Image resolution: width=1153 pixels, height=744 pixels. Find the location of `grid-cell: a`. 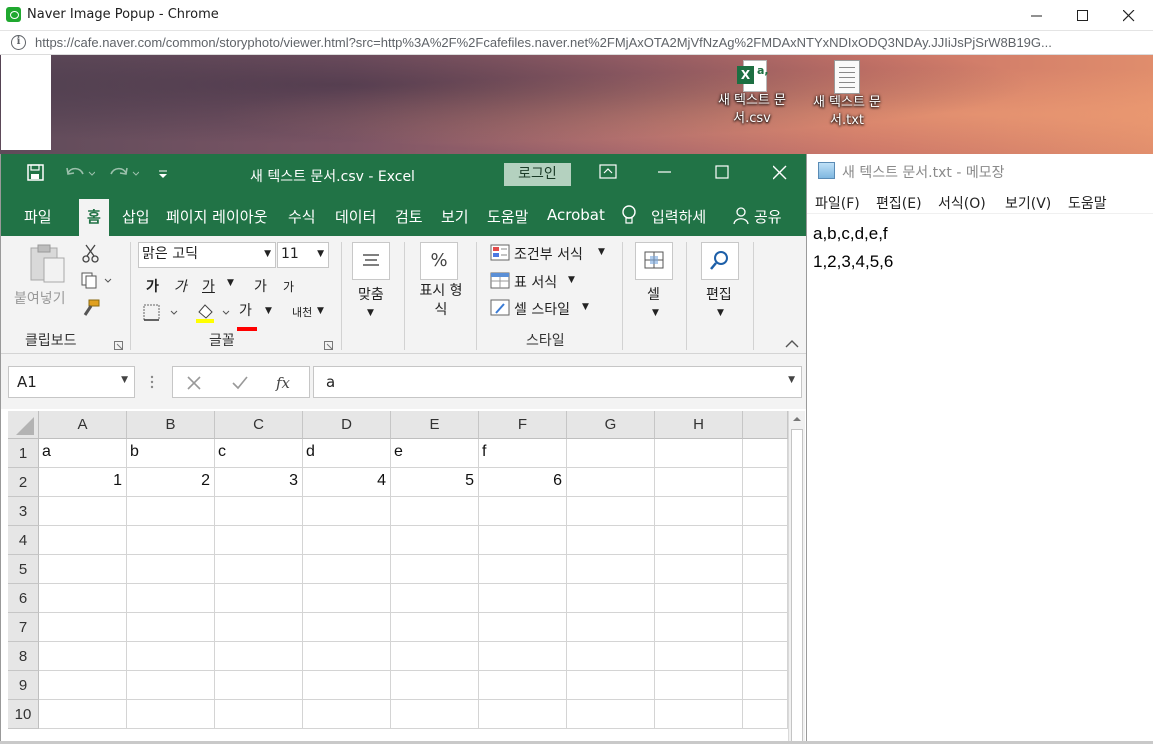

grid-cell: a is located at coordinates (83, 453).